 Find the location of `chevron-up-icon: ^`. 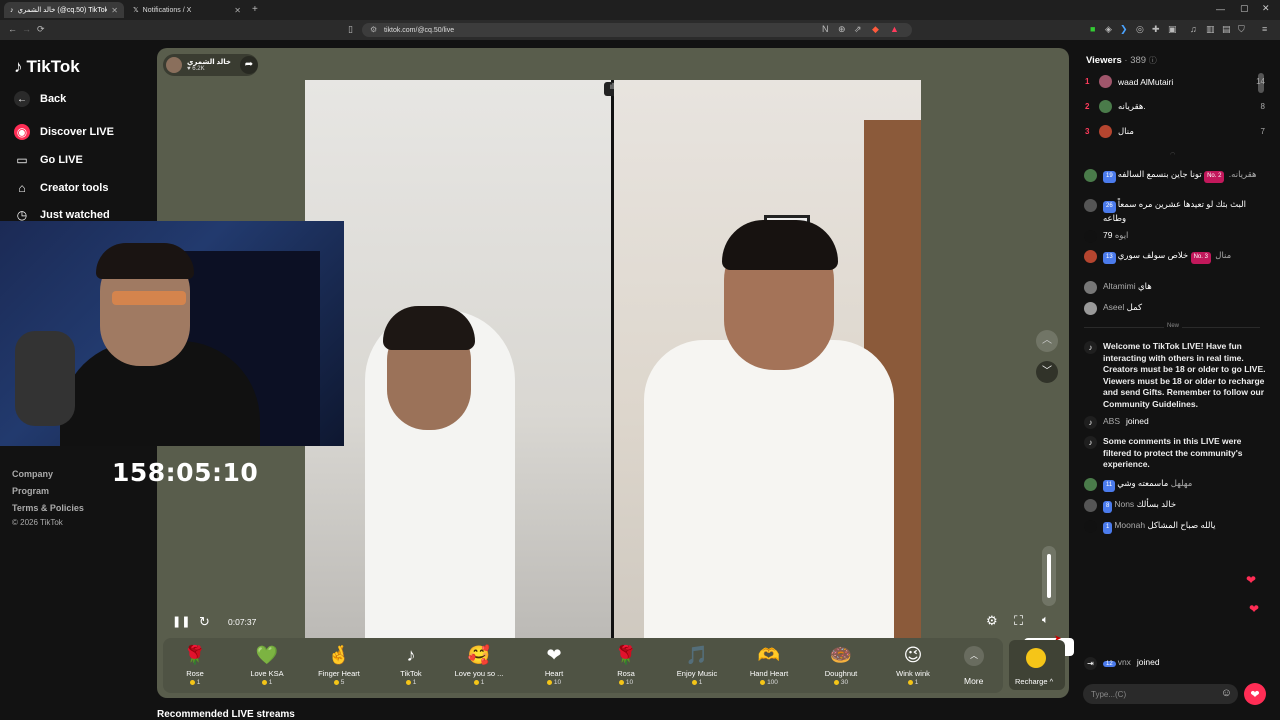

chevron-up-icon: ^ is located at coordinates (1051, 681).